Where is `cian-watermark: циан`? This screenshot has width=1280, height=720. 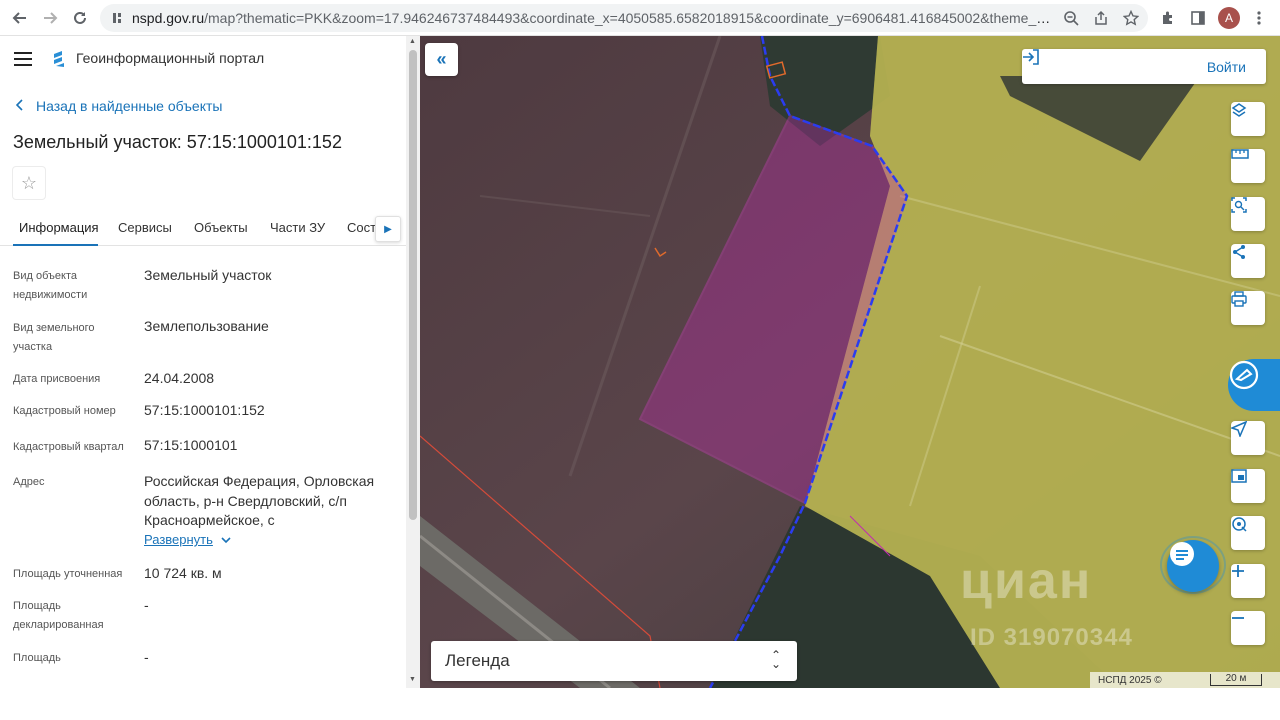 cian-watermark: циан is located at coordinates (1026, 581).